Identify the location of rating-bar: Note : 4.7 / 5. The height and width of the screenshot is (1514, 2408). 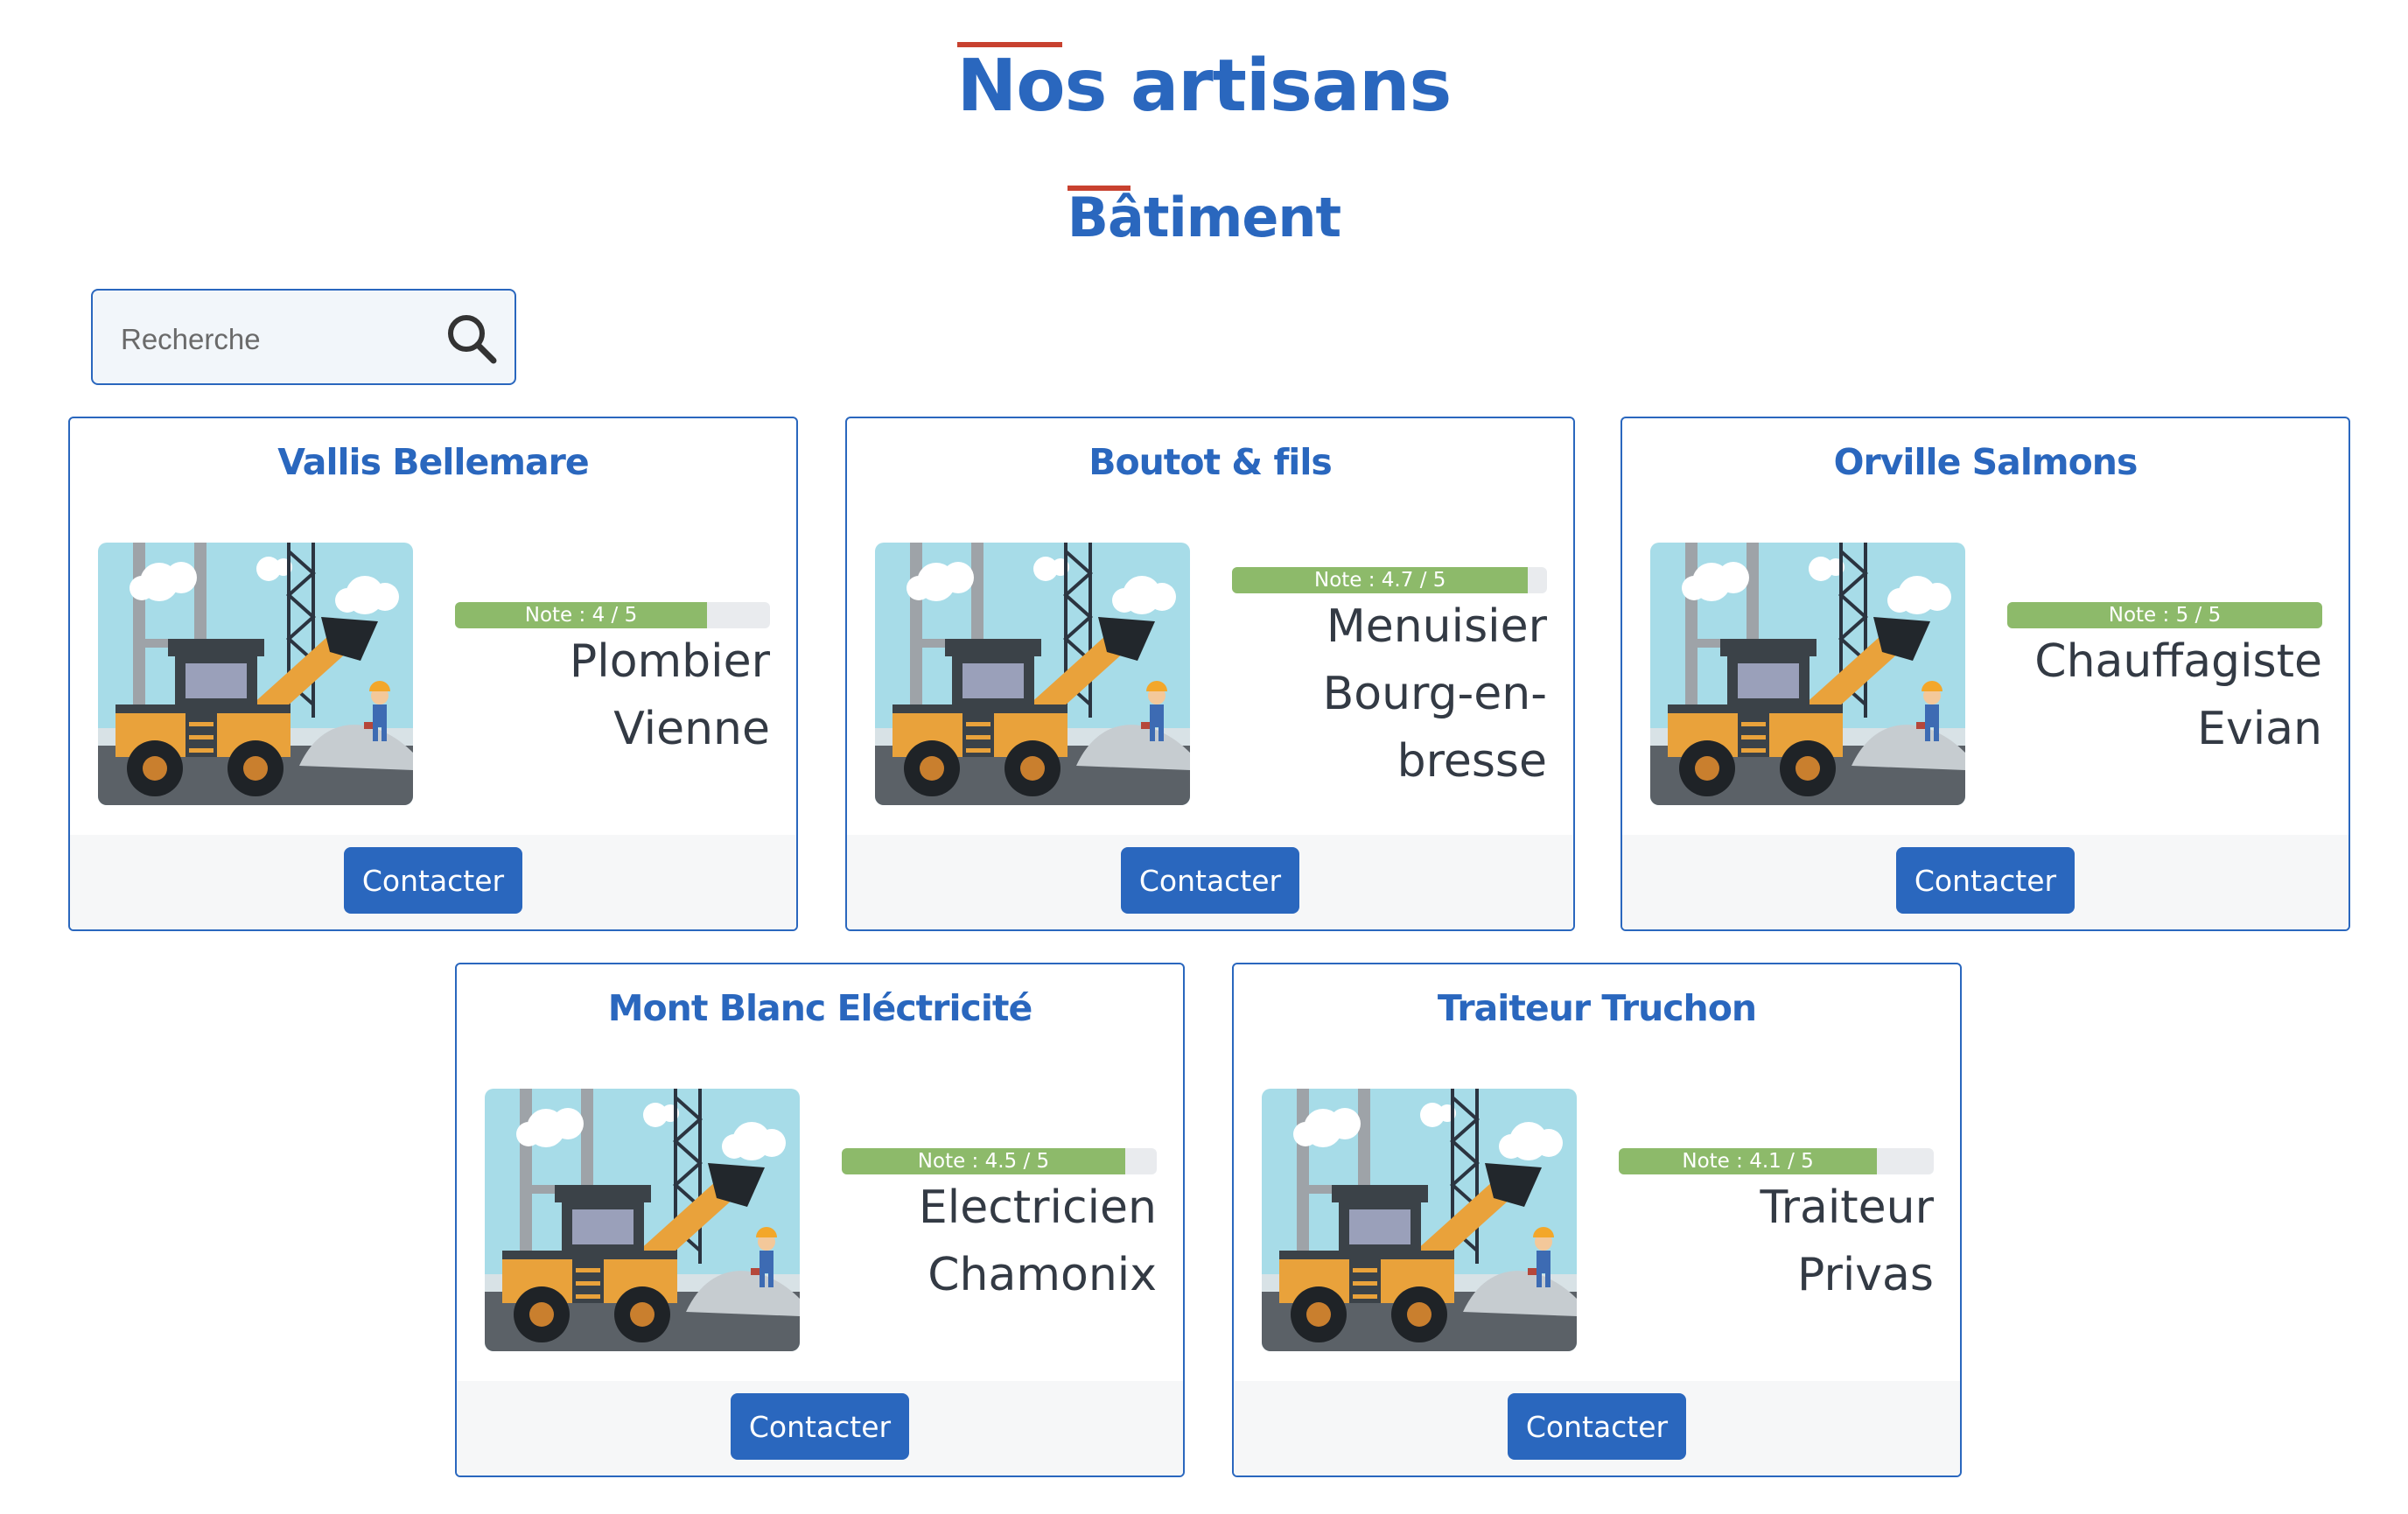
(1389, 580).